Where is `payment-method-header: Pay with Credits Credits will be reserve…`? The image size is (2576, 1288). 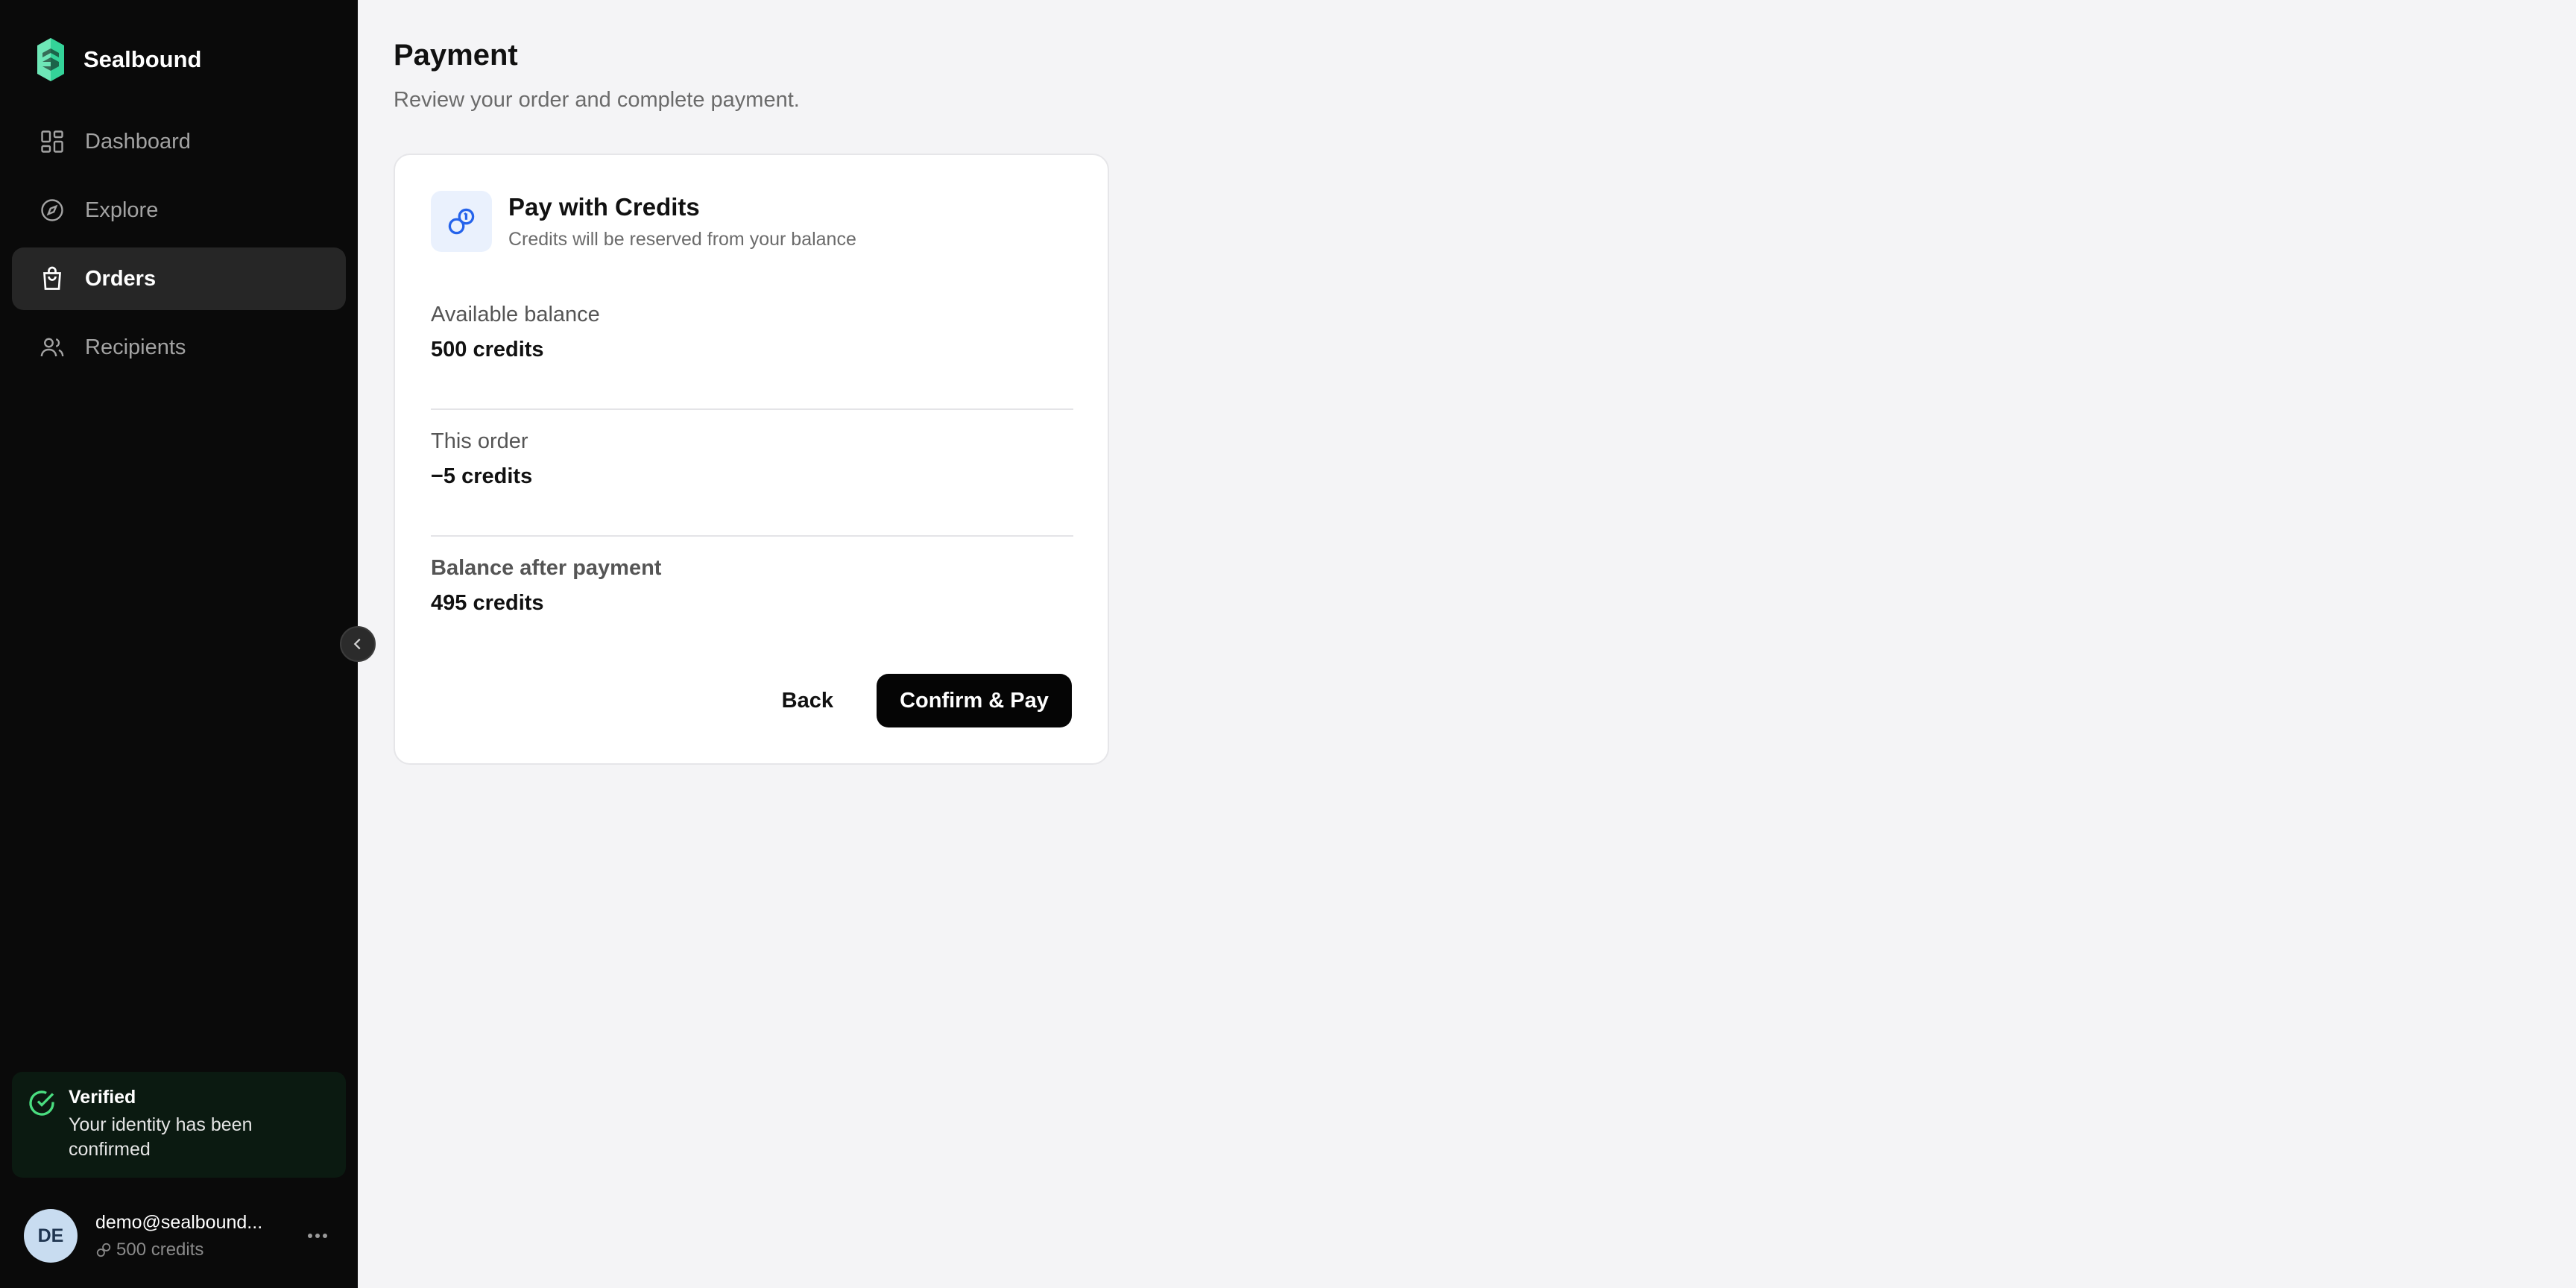 payment-method-header: Pay with Credits Credits will be reserve… is located at coordinates (644, 222).